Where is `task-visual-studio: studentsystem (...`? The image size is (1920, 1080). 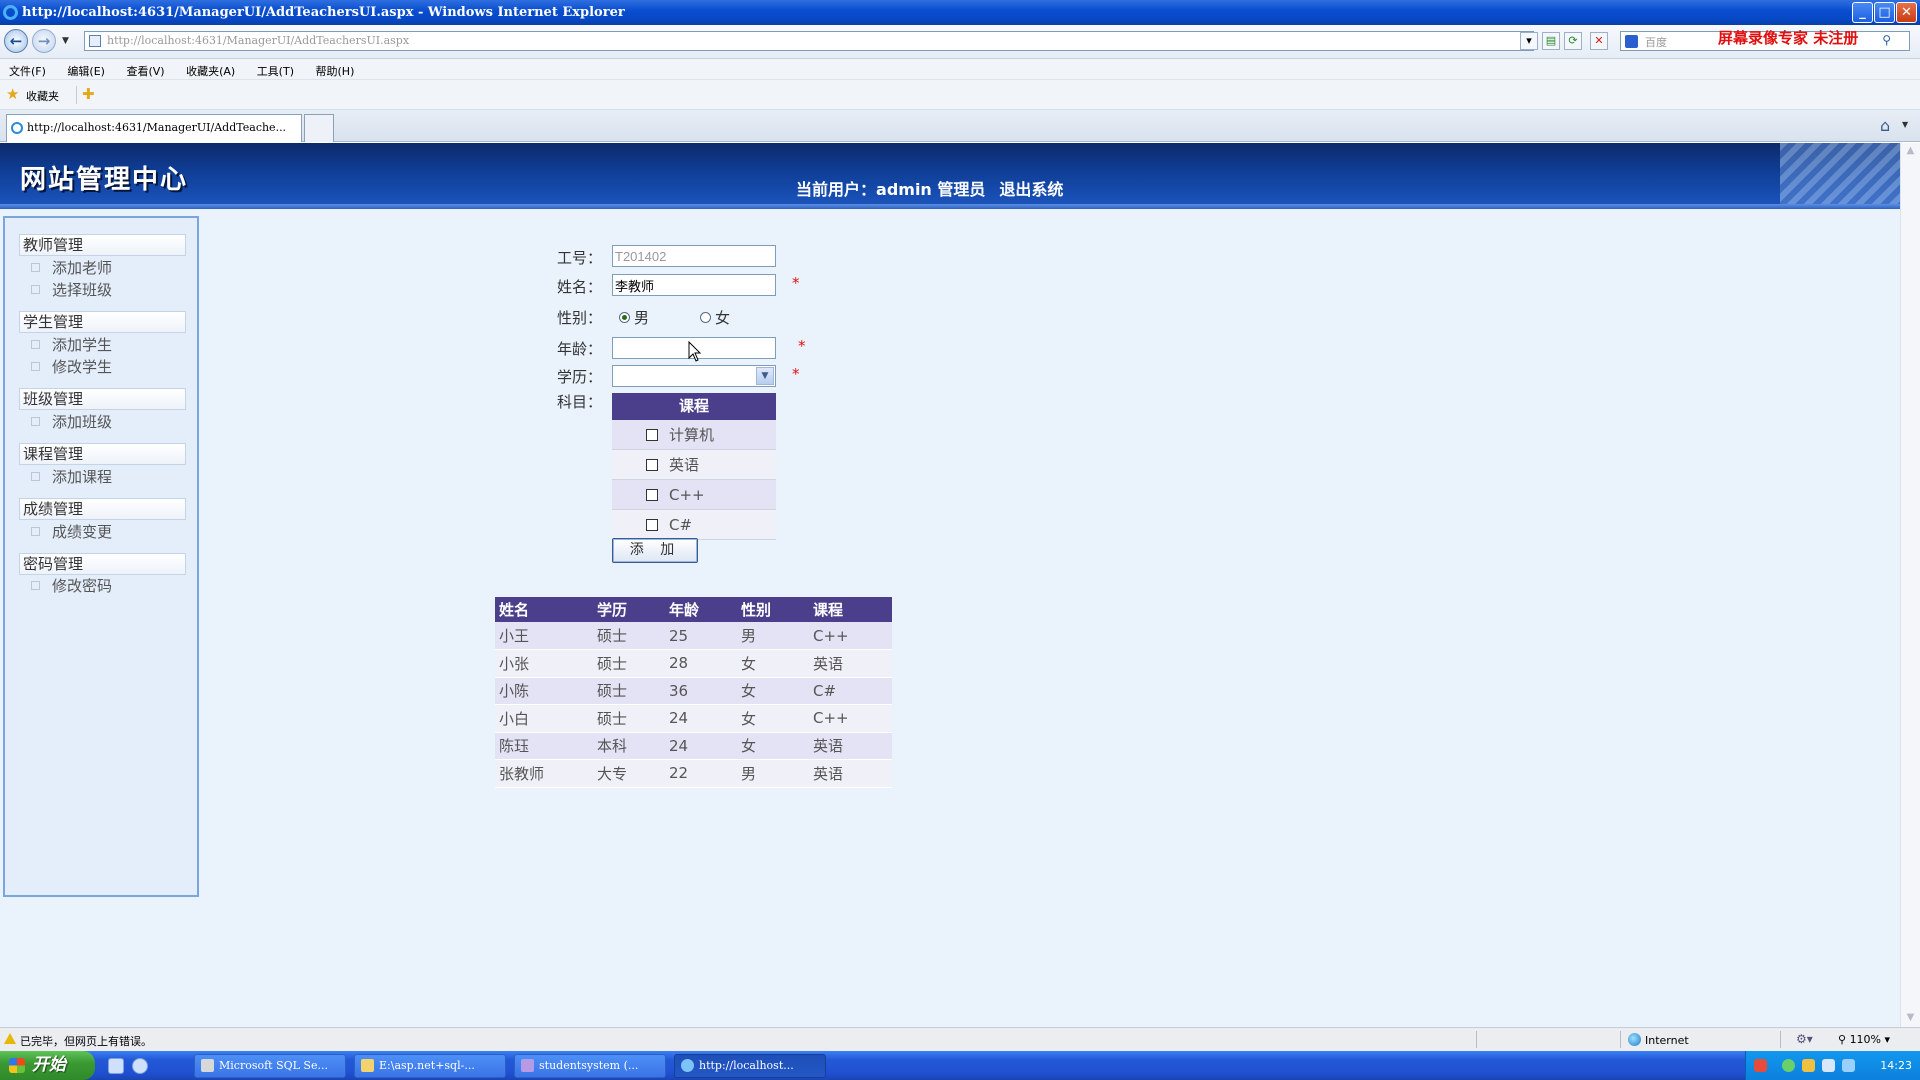 task-visual-studio: studentsystem (... is located at coordinates (590, 1066).